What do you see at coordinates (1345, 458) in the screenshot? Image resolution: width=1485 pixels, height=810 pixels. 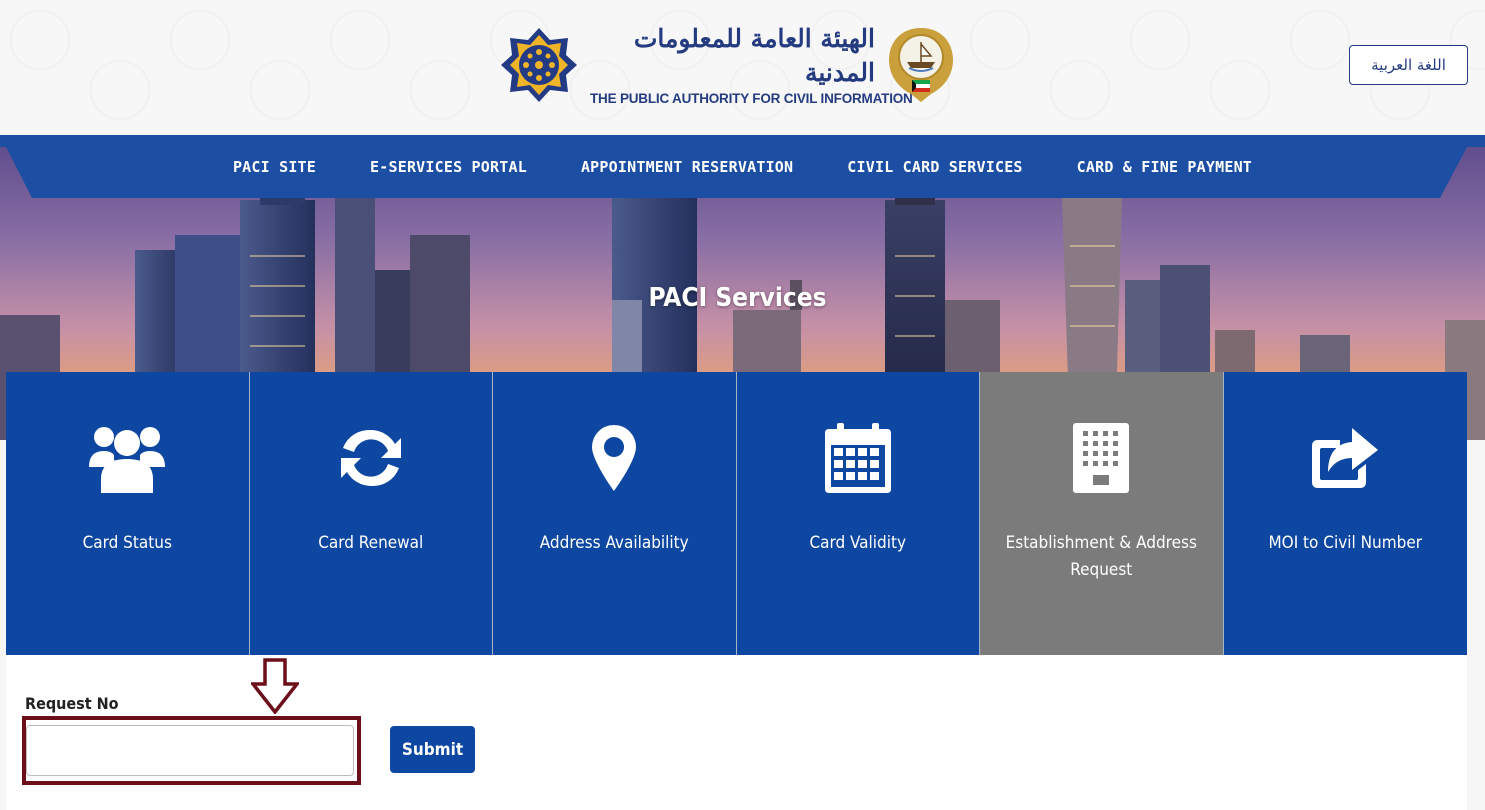 I see `share-icon` at bounding box center [1345, 458].